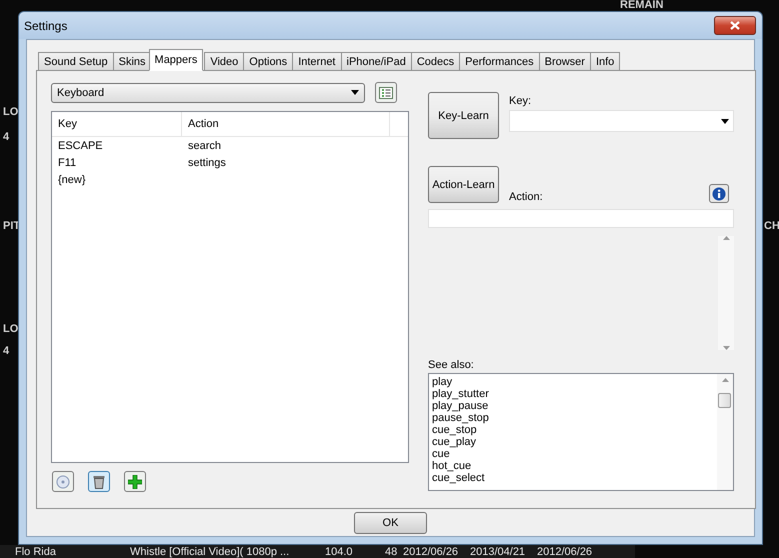 The height and width of the screenshot is (558, 779). I want to click on close-icon, so click(735, 25).